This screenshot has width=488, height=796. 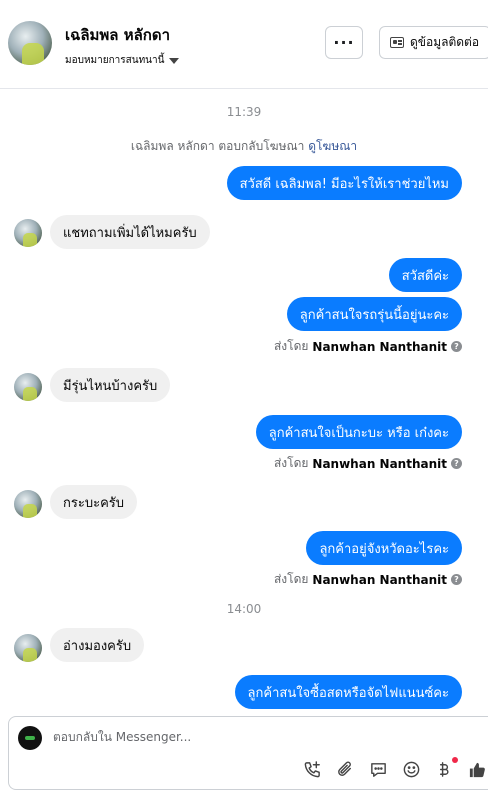 What do you see at coordinates (203, 737) in the screenshot?
I see `reply-input` at bounding box center [203, 737].